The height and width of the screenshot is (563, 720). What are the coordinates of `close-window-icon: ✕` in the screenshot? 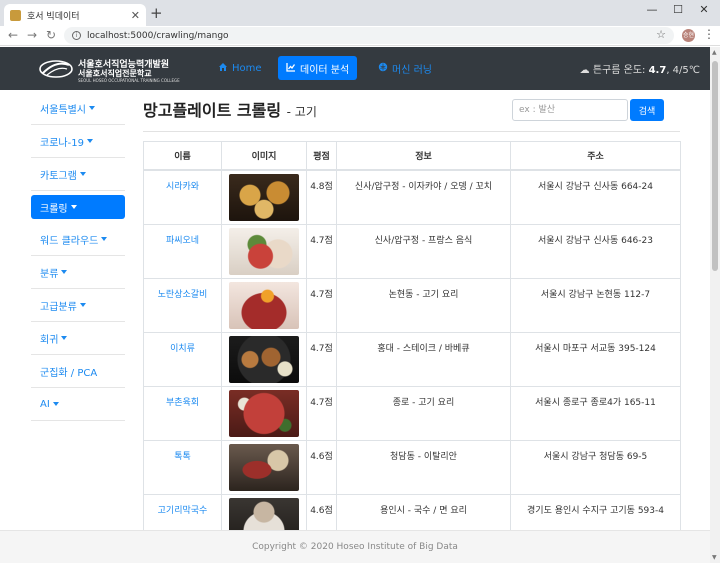 It's located at (704, 9).